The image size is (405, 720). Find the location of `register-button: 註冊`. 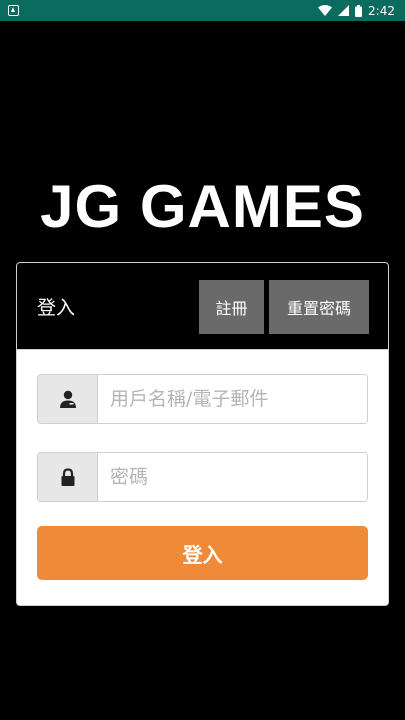

register-button: 註冊 is located at coordinates (231, 307).